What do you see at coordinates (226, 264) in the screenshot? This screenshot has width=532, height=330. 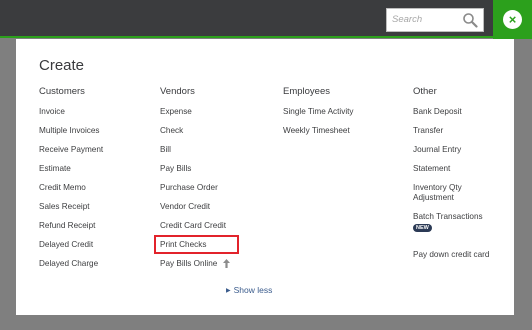 I see `arrow-up-icon` at bounding box center [226, 264].